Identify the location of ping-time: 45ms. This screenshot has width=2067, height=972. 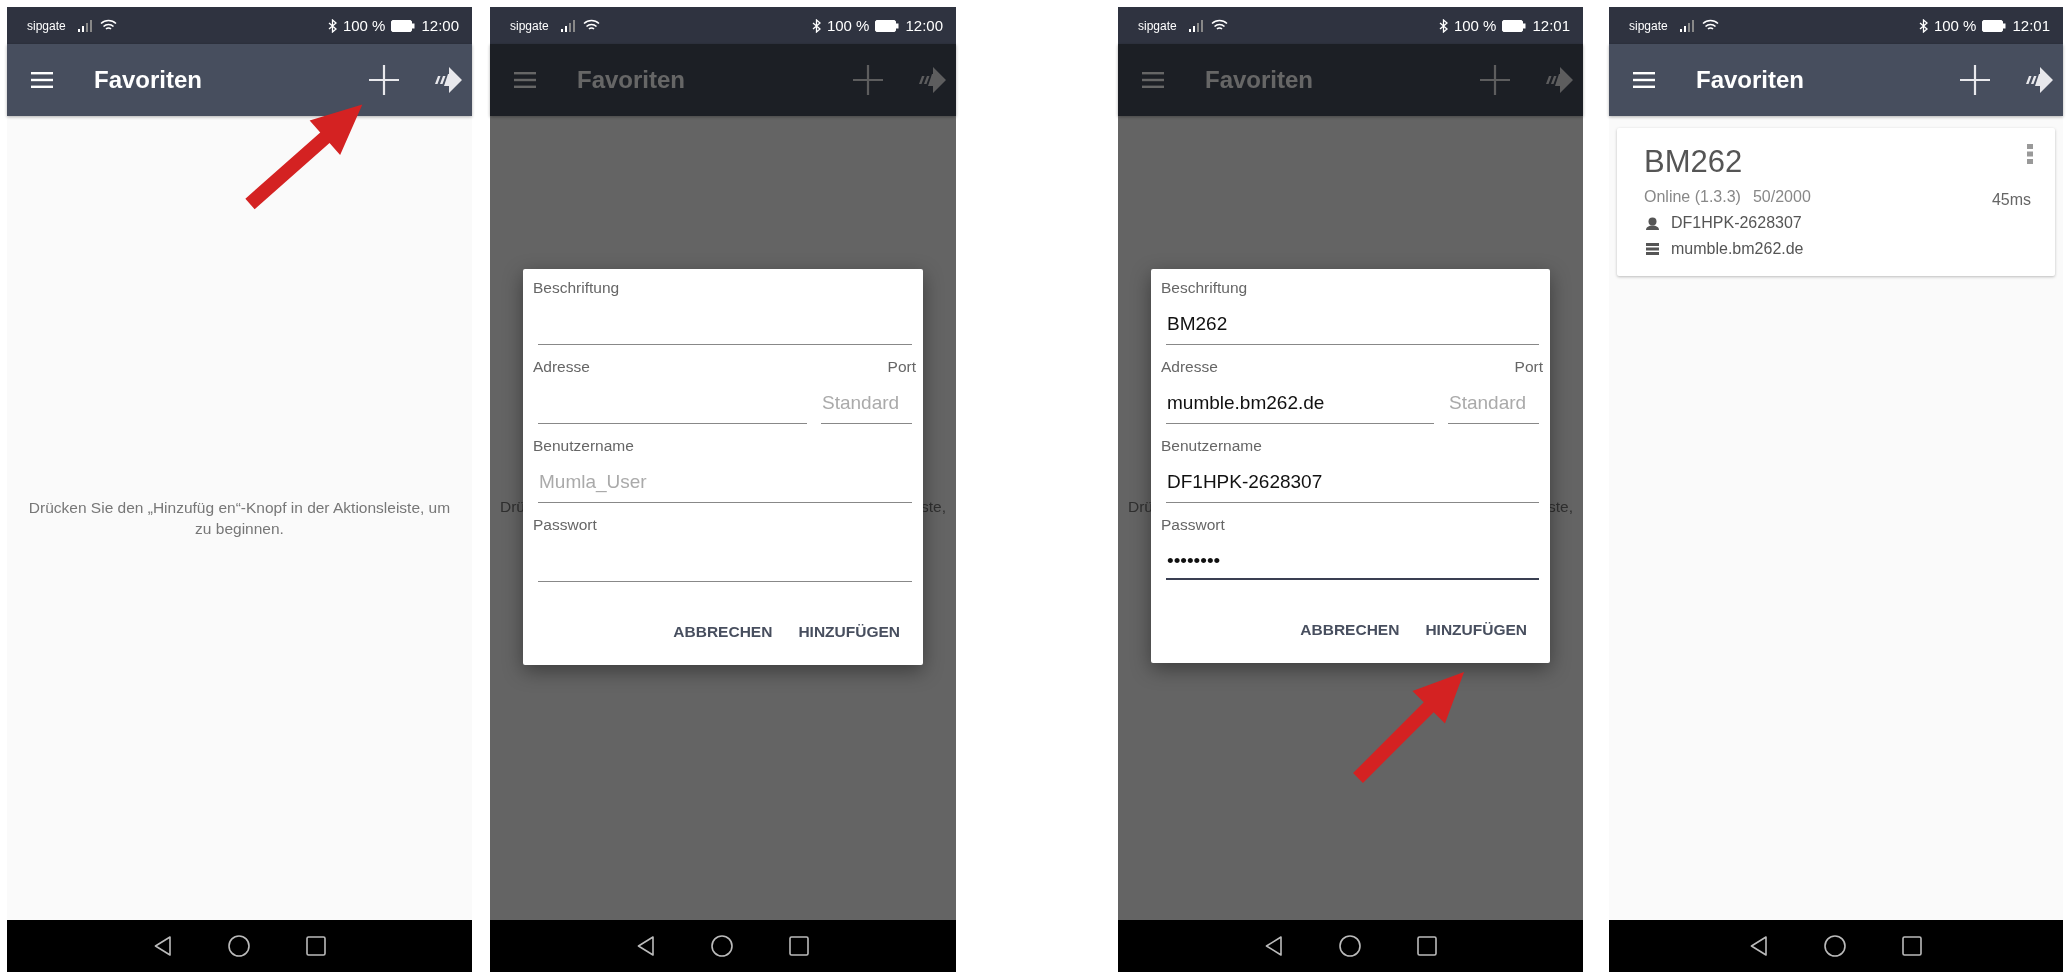
(2011, 200).